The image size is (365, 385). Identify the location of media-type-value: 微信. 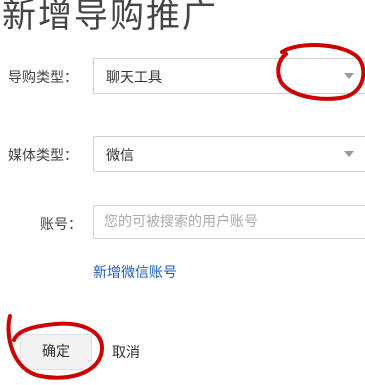
(120, 156).